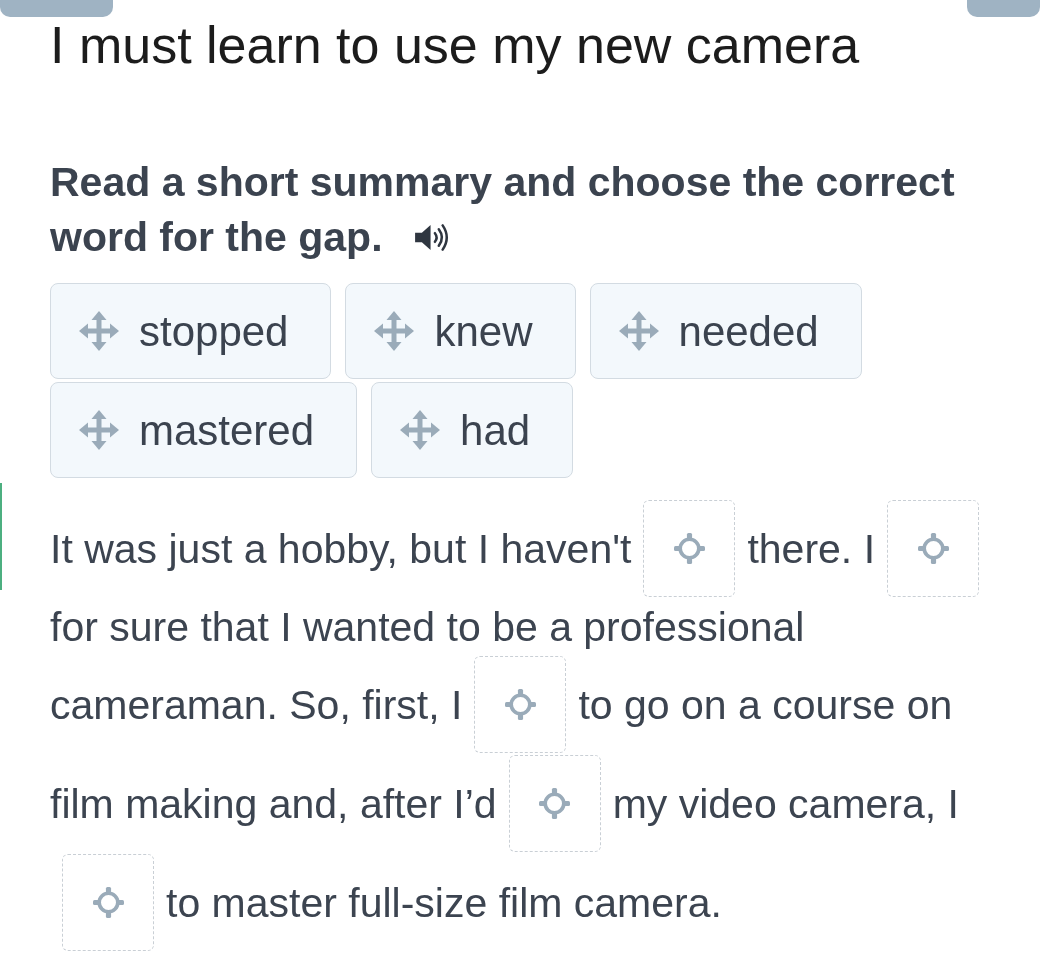 This screenshot has width=1040, height=957. What do you see at coordinates (427, 627) in the screenshot?
I see `passage-text: for sure that I wanted to be a professional` at bounding box center [427, 627].